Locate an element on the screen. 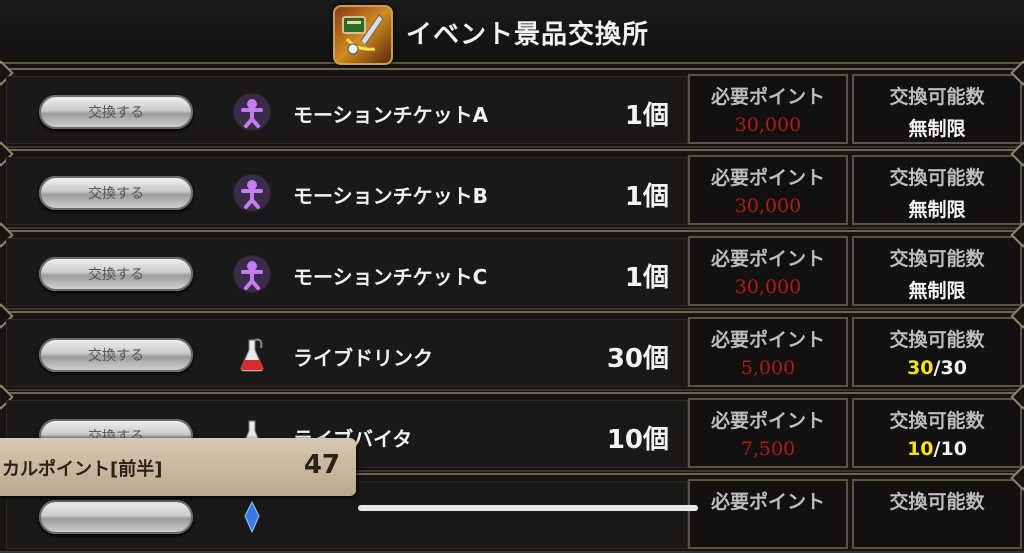 The image size is (1024, 553). limit-value: 30/30 is located at coordinates (937, 368).